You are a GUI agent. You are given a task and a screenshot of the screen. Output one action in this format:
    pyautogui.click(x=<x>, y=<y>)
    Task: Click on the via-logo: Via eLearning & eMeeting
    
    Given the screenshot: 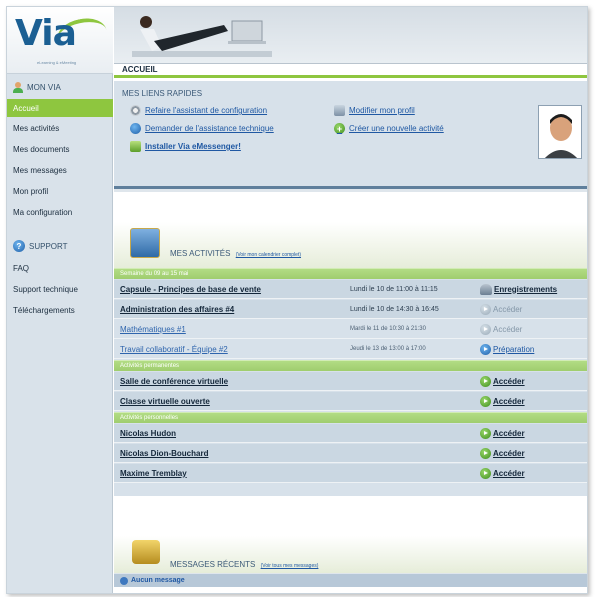 What is the action you would take?
    pyautogui.click(x=60, y=40)
    